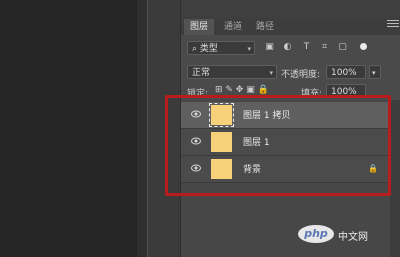 This screenshot has width=400, height=257. What do you see at coordinates (199, 27) in the screenshot?
I see `tab-layers: 图层` at bounding box center [199, 27].